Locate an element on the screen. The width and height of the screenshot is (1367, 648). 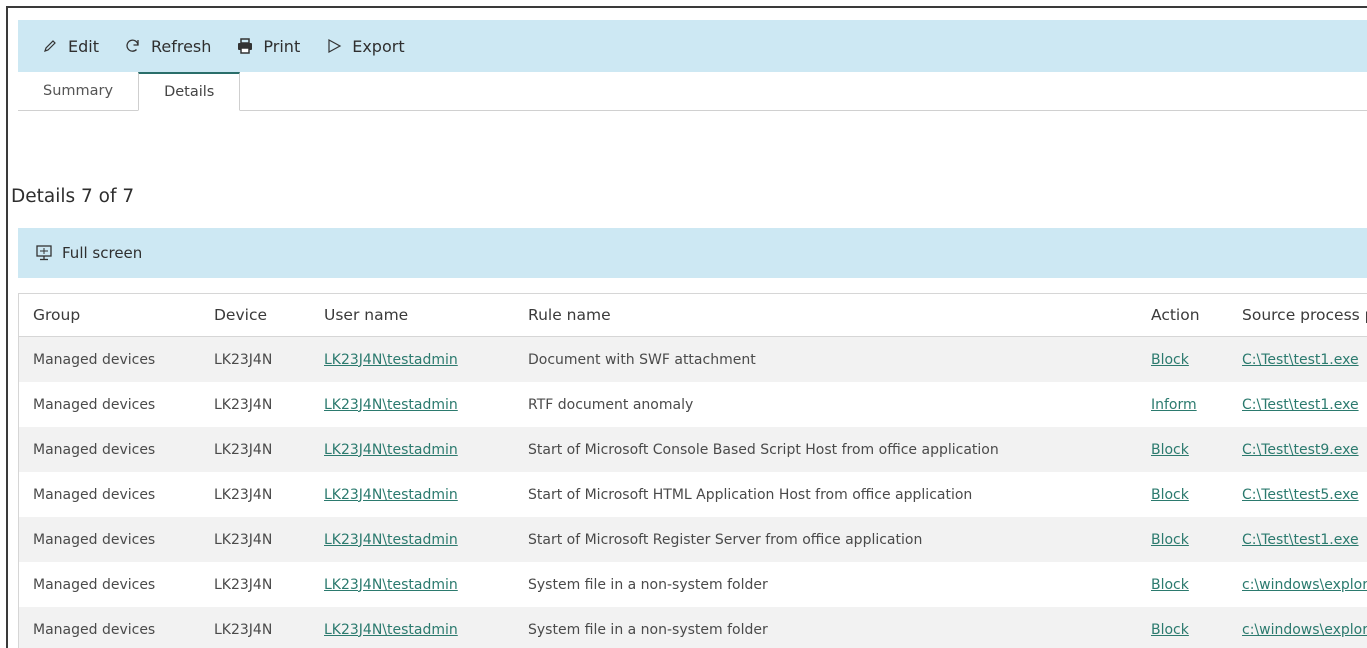
source-process-link: C:\Test\test9.exe is located at coordinates (1300, 450).